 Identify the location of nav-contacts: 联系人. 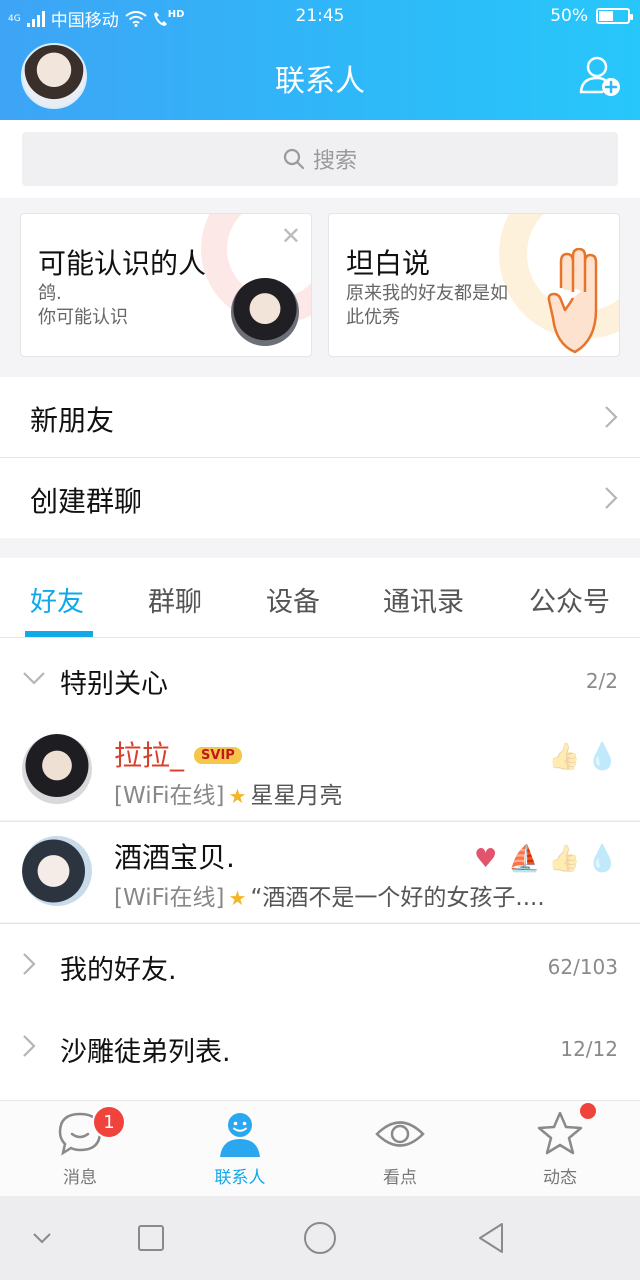
(240, 1149).